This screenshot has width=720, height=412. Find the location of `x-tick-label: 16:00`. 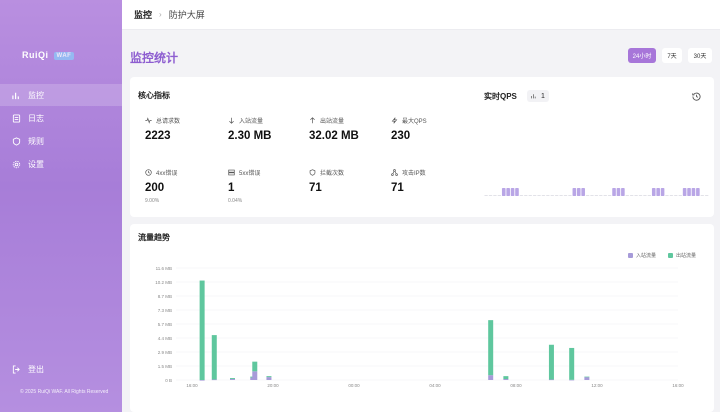

x-tick-label: 16:00 is located at coordinates (678, 385).